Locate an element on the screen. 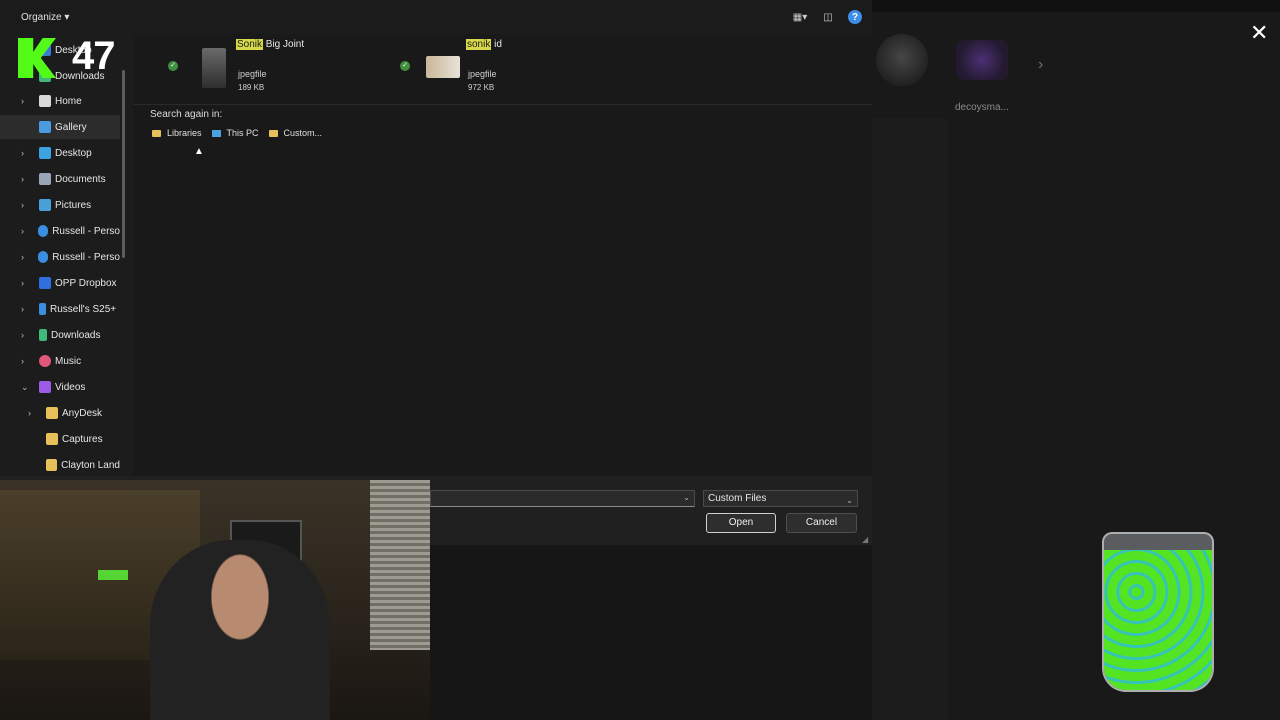 The width and height of the screenshot is (1280, 720). link-label: Libraries is located at coordinates (184, 133).